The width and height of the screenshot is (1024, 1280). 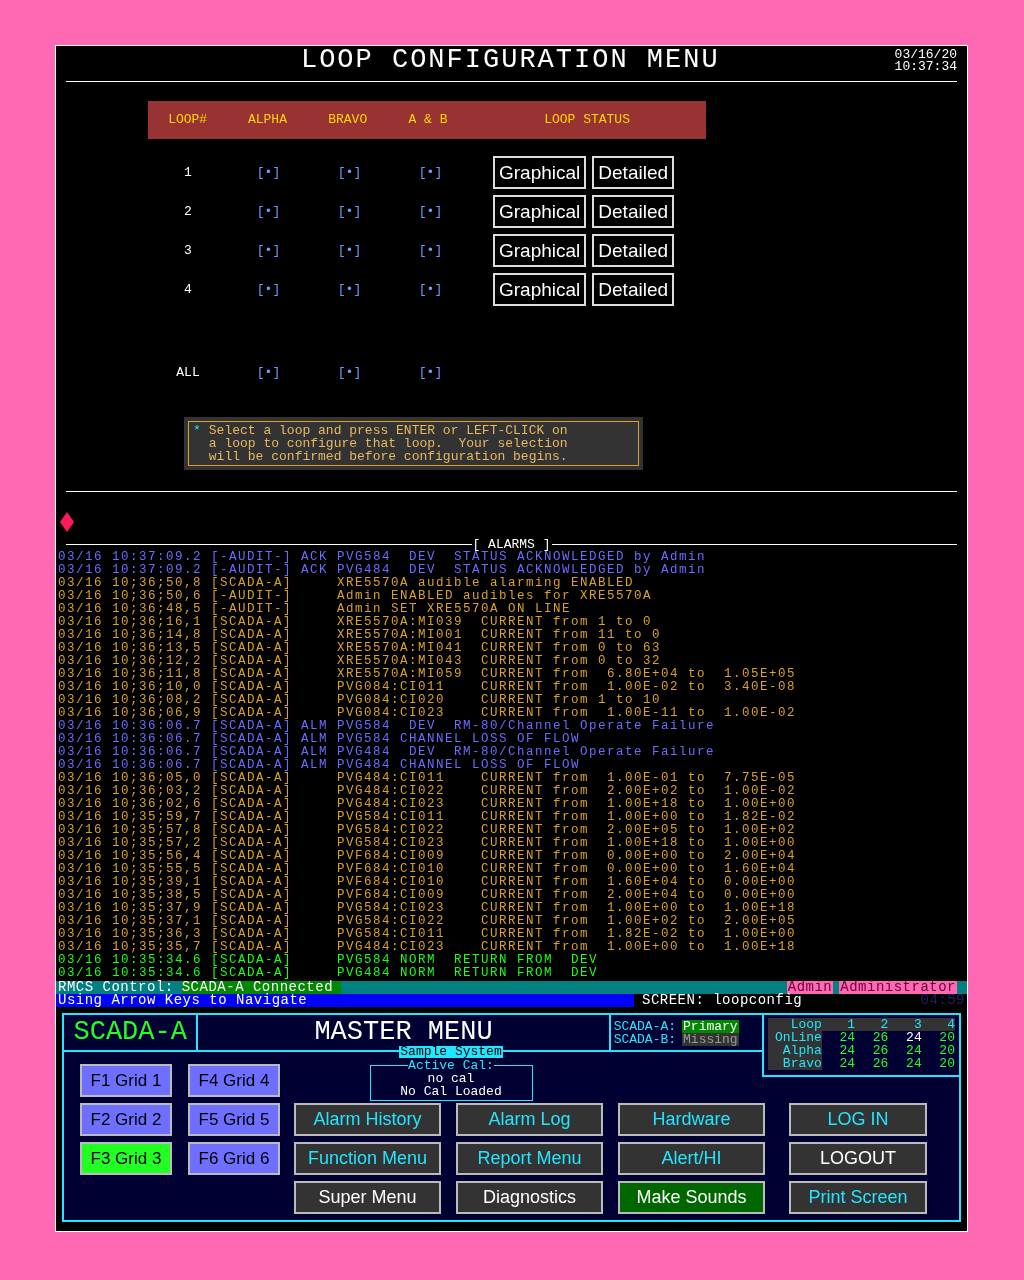 What do you see at coordinates (428, 674) in the screenshot?
I see `alarm-entry: 03/16 10;36;11,8 [SCADA-A] XRE5570A:MI059 CURRENT from 6.80E+04 to 1.05E+05` at bounding box center [428, 674].